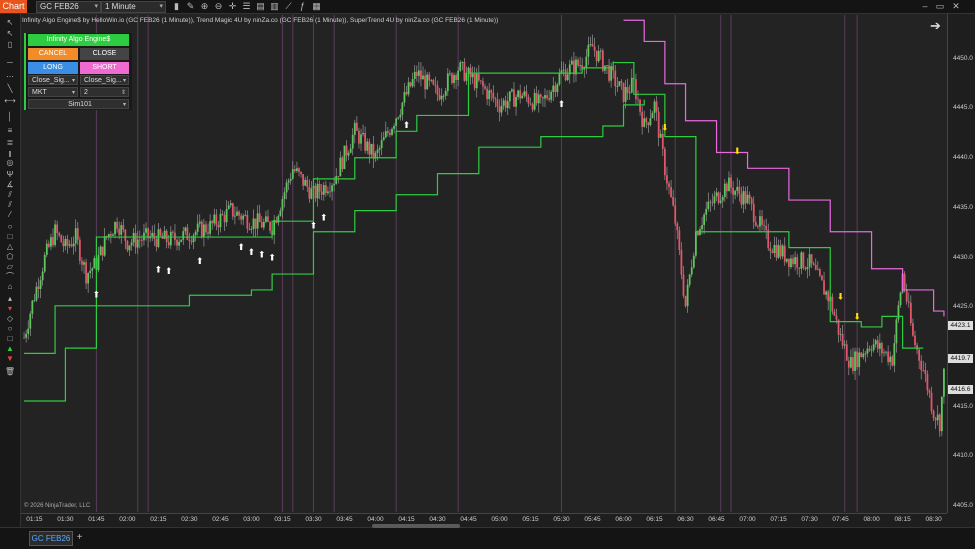 The height and width of the screenshot is (549, 975). What do you see at coordinates (10, 100) in the screenshot?
I see `extended-line-icon: ⟷` at bounding box center [10, 100].